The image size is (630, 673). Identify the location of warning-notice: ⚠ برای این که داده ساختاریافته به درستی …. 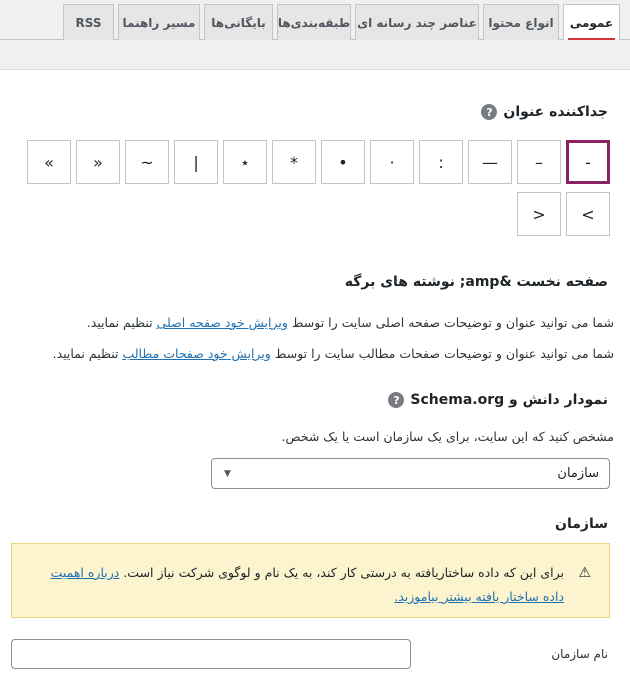
(310, 580).